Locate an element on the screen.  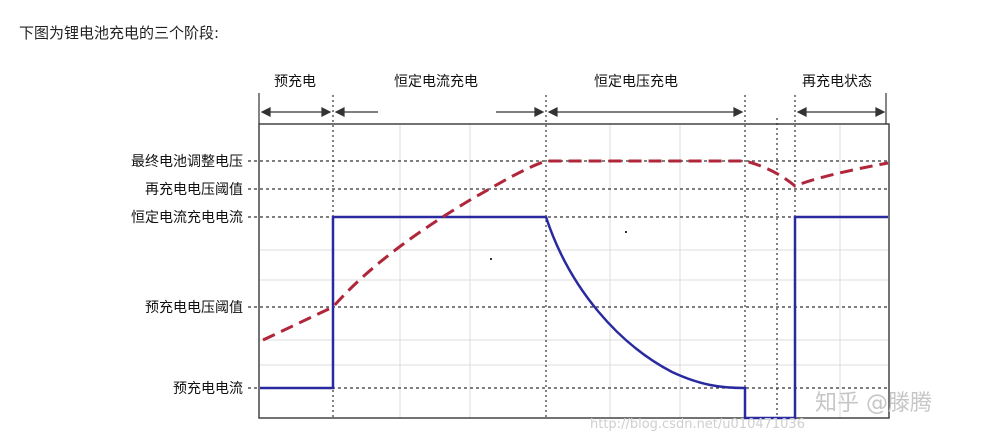
stage-header-lines is located at coordinates (572, 108).